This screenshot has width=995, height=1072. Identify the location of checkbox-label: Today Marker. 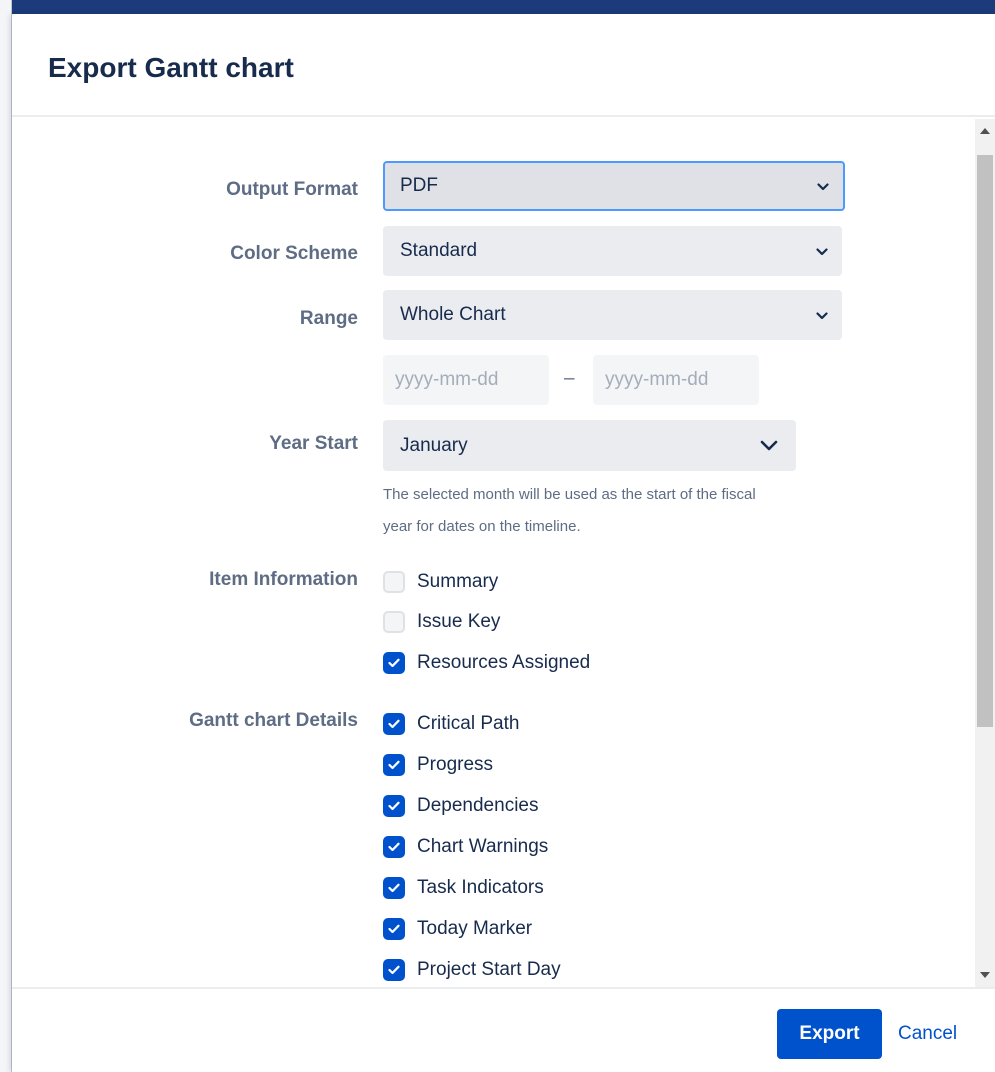
(475, 928).